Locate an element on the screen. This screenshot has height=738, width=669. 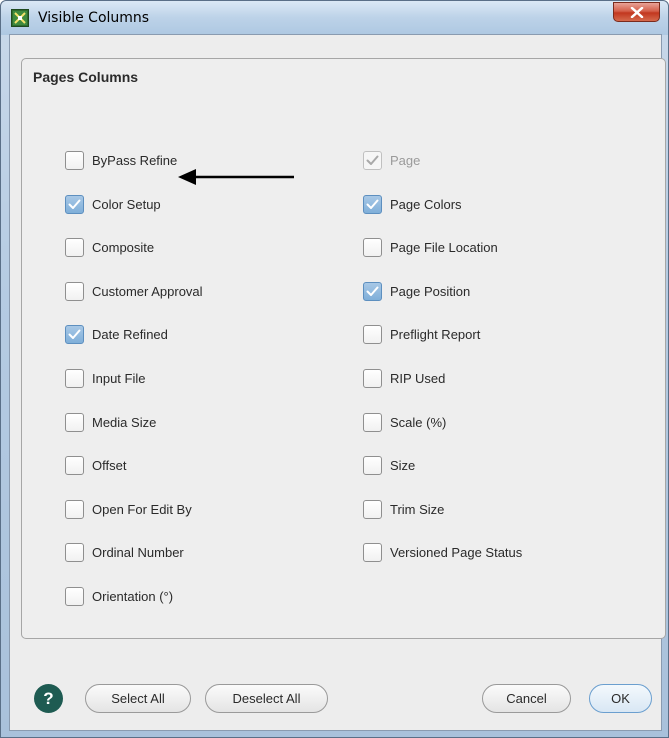
checkbox-preflight-report: Preflight Report is located at coordinates (421, 334).